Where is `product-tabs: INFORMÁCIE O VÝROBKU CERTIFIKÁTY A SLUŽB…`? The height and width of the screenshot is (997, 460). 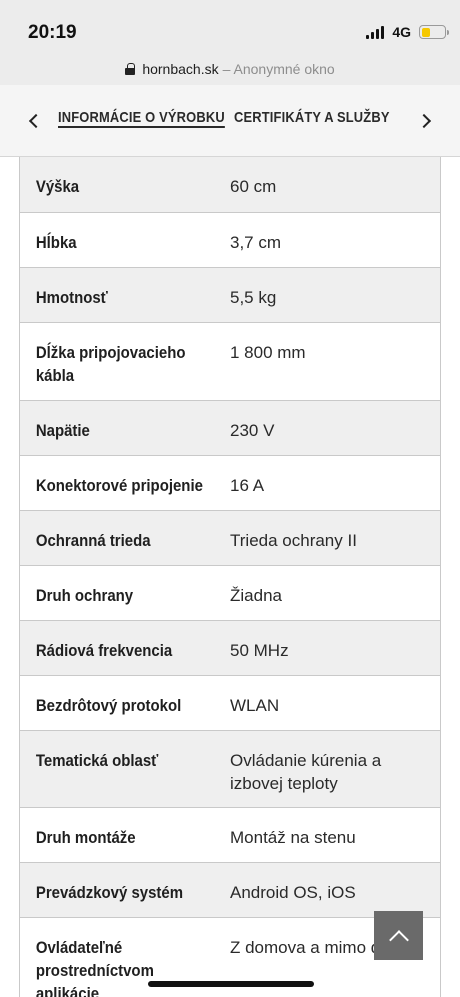 product-tabs: INFORMÁCIE O VÝROBKU CERTIFIKÁTY A SLUŽB… is located at coordinates (230, 121).